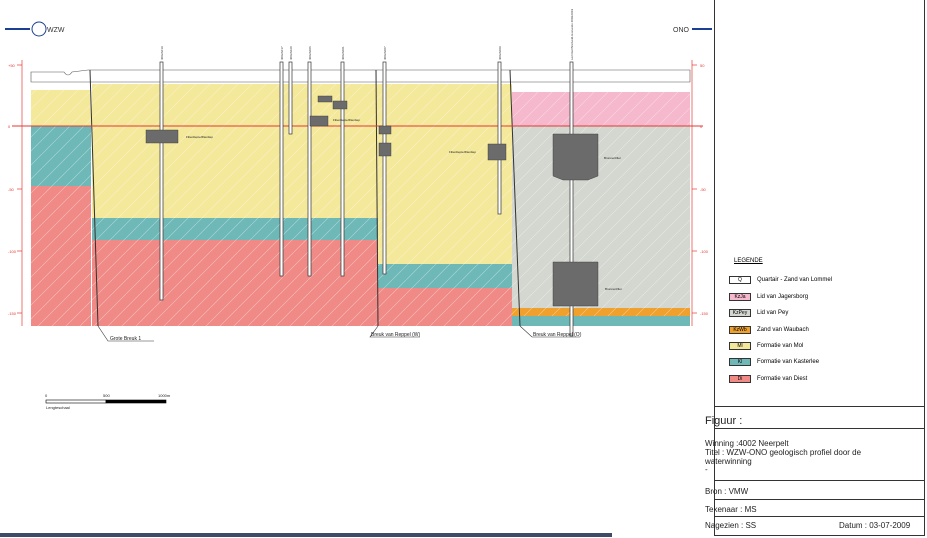 The width and height of the screenshot is (927, 538). What do you see at coordinates (46, 395) in the screenshot?
I see `scale-label: 0` at bounding box center [46, 395].